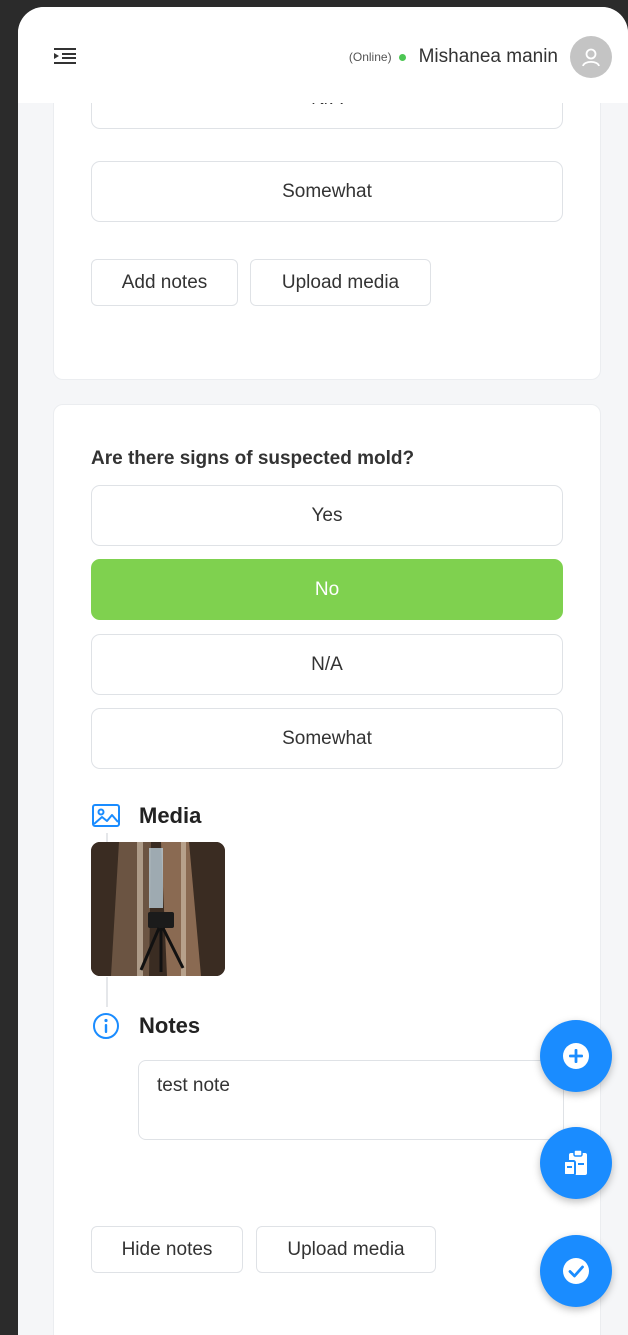 This screenshot has width=628, height=1335. Describe the element at coordinates (323, 55) in the screenshot. I see `app-header: (Online) Mishanea manin` at that location.